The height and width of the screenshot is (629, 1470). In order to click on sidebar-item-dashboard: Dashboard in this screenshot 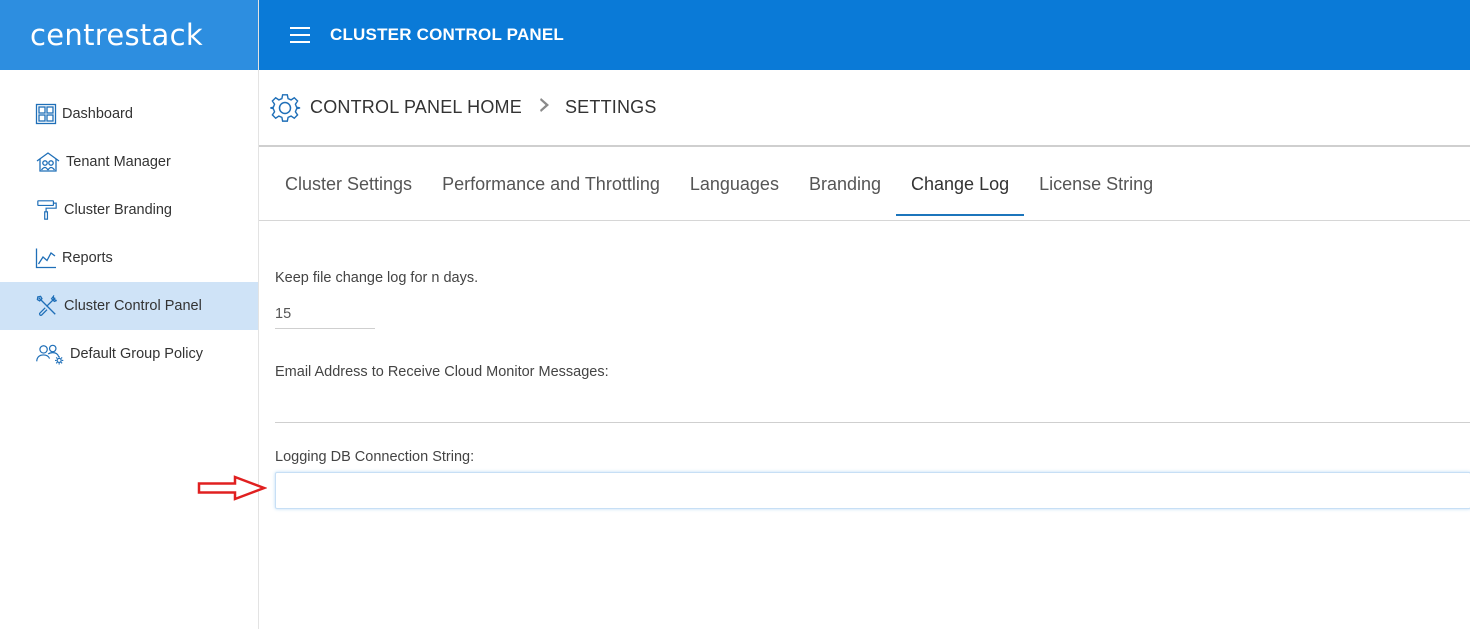, I will do `click(129, 114)`.